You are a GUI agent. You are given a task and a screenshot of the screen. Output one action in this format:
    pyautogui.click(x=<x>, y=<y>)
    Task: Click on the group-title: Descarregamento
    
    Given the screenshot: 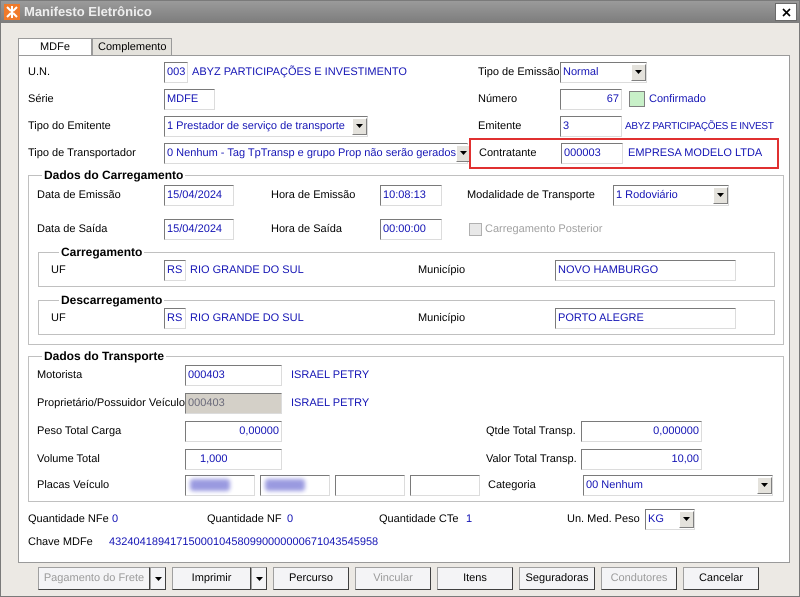 What is the action you would take?
    pyautogui.click(x=112, y=300)
    